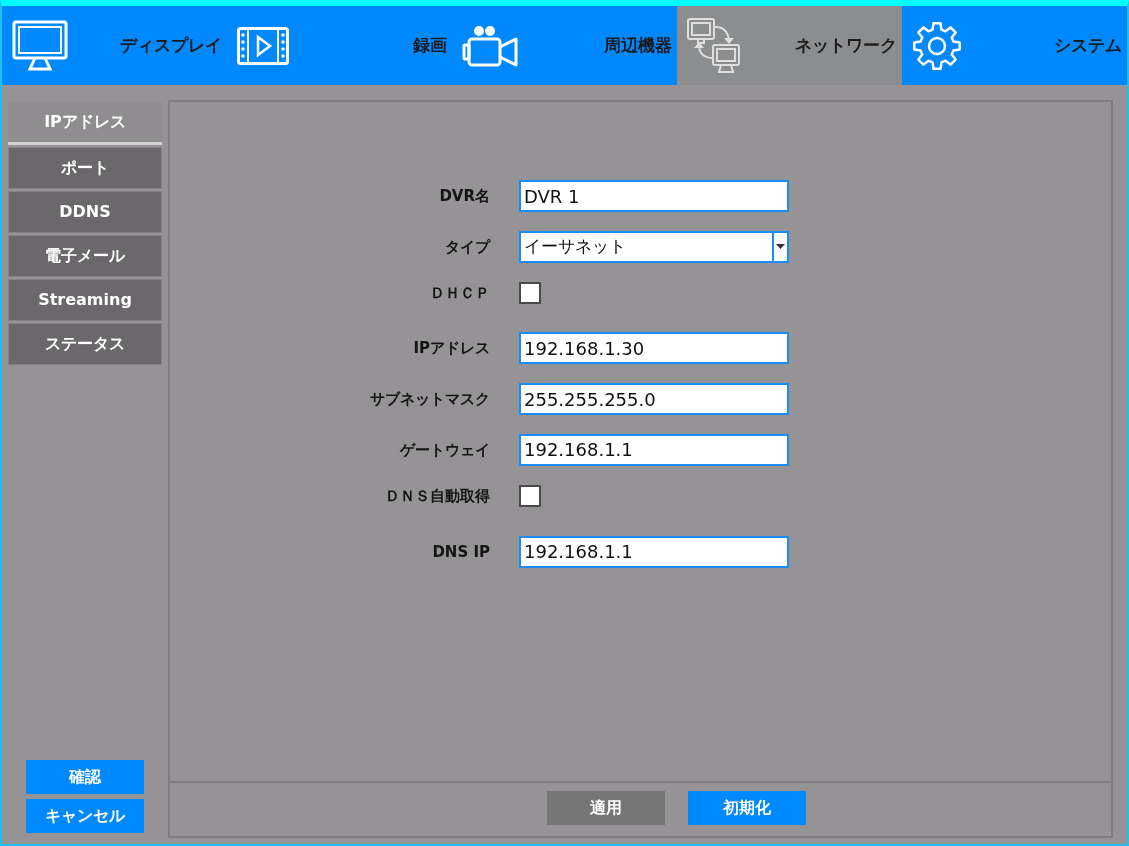 Image resolution: width=1129 pixels, height=846 pixels. Describe the element at coordinates (85, 256) in the screenshot. I see `sidebar-item: 電子メール` at that location.